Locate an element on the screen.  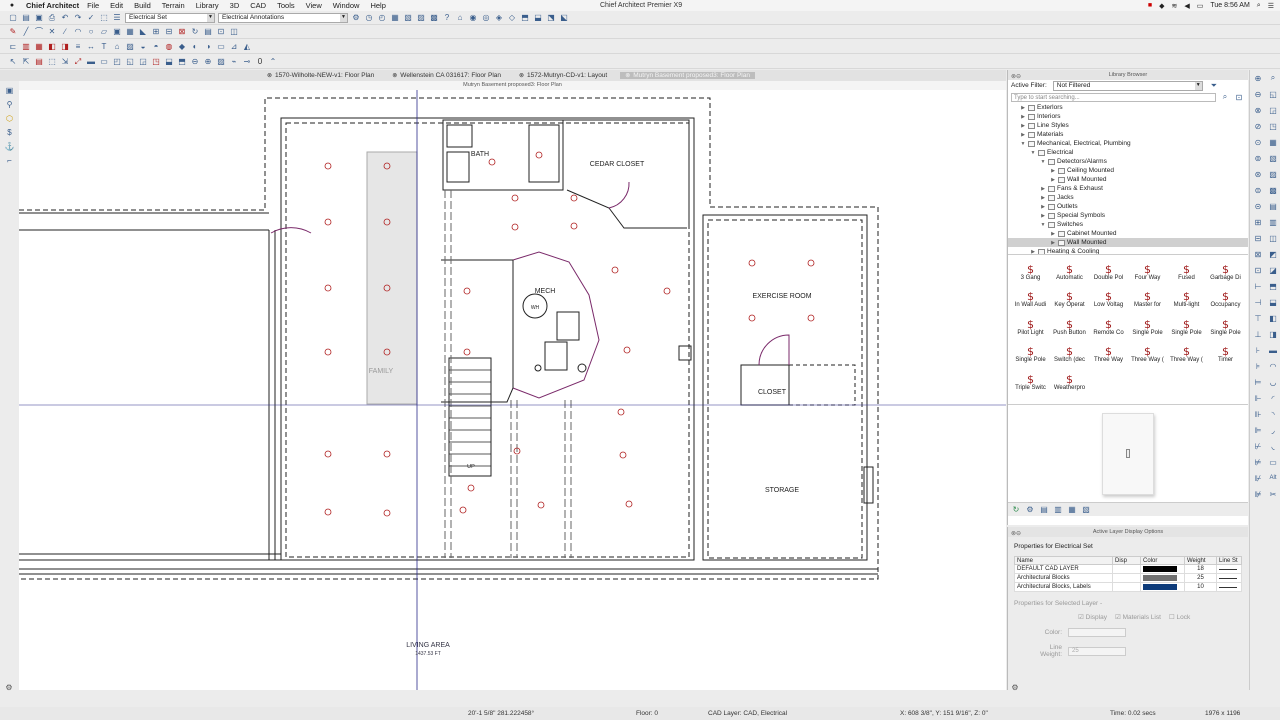
tool-icon: ⊕ is located at coordinates (208, 62).